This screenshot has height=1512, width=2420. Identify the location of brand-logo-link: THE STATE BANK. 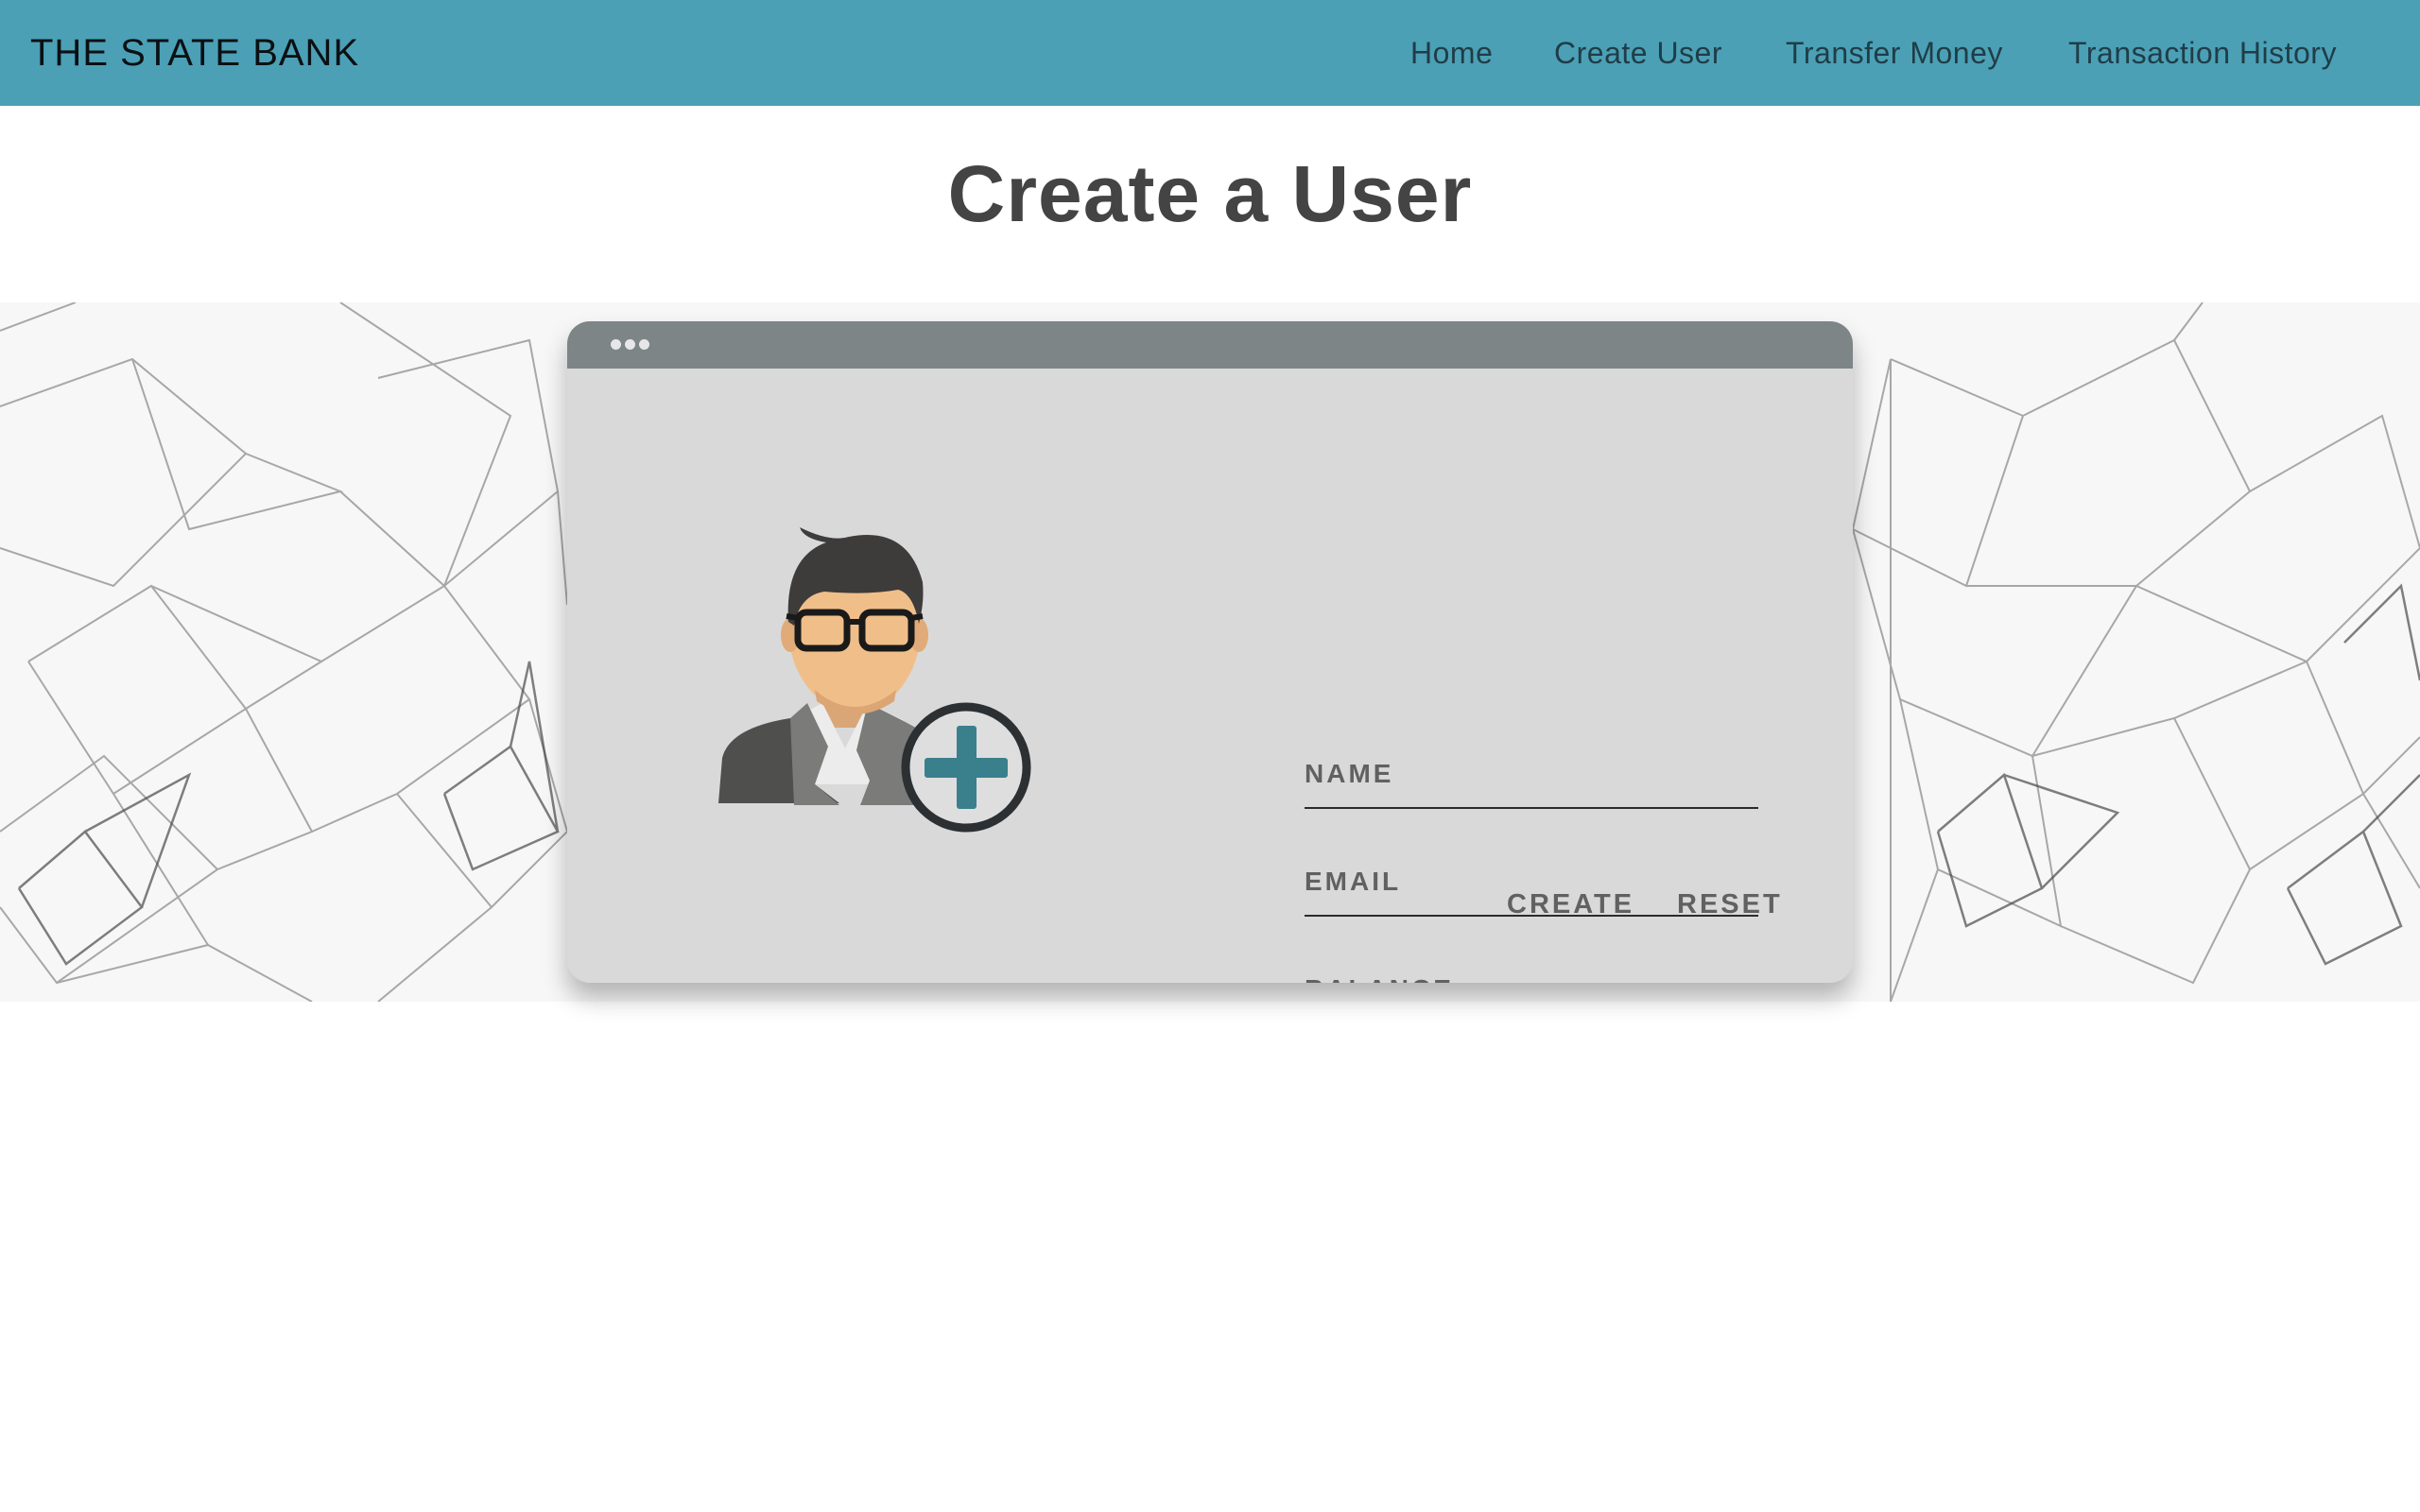
(194, 53).